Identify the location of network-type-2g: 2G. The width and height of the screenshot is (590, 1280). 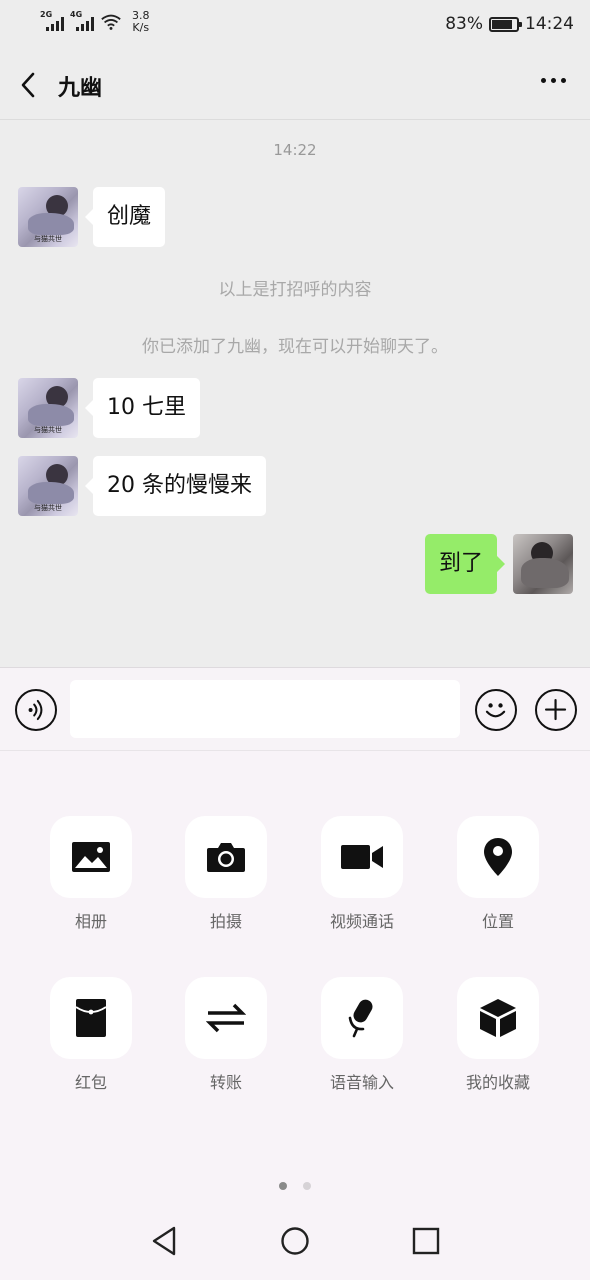
(46, 14).